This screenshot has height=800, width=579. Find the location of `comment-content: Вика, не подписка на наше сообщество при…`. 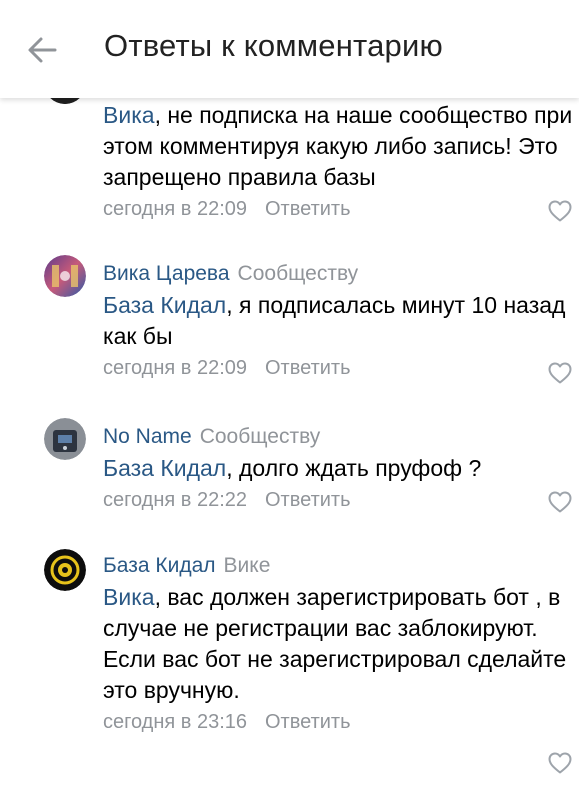

comment-content: Вика, не подписка на наше сообщество при… is located at coordinates (338, 161).